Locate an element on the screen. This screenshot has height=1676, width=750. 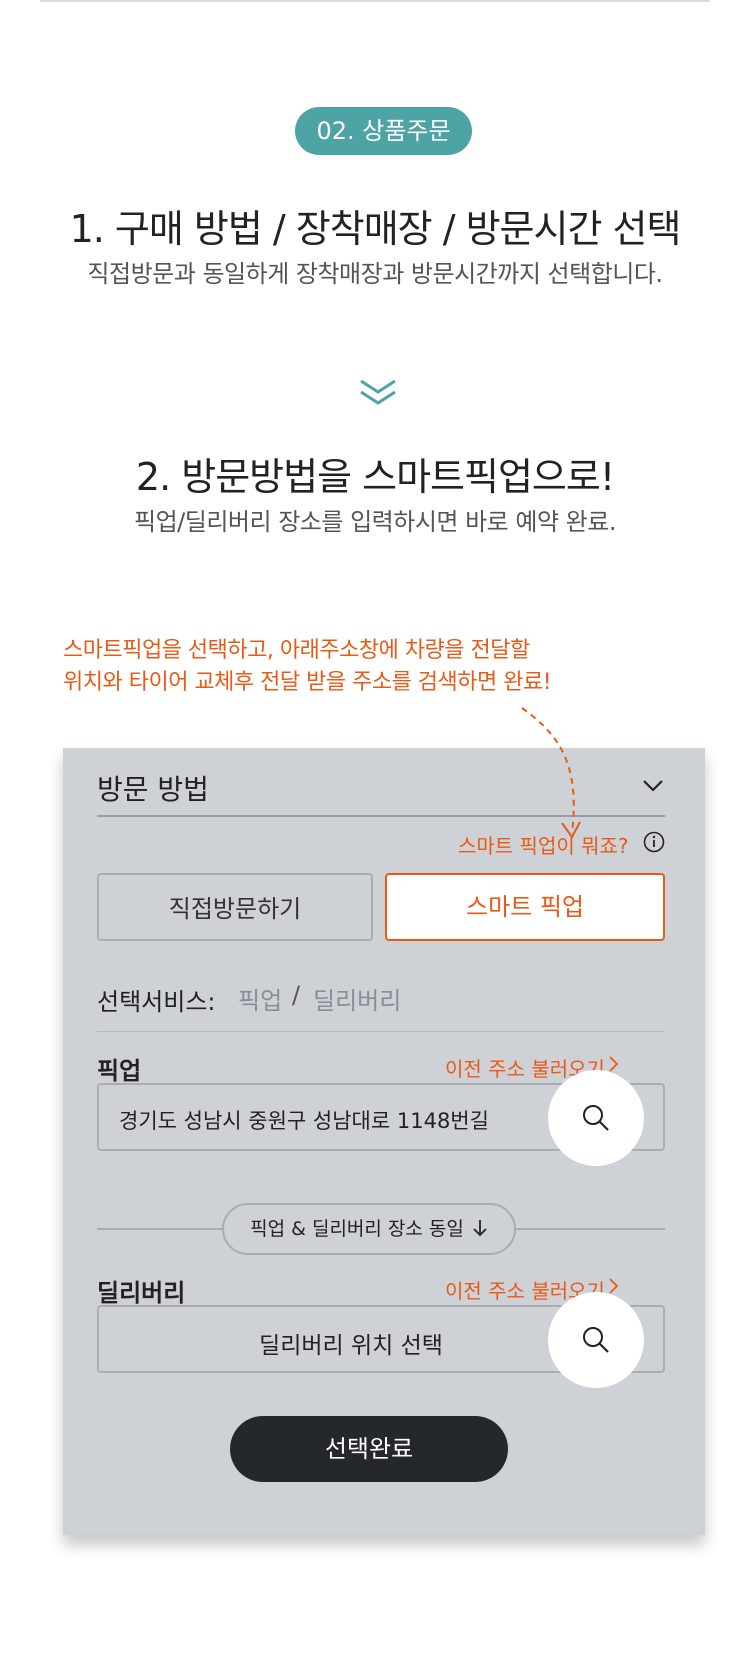
visit-method-title: 방문 방법 is located at coordinates (153, 789).